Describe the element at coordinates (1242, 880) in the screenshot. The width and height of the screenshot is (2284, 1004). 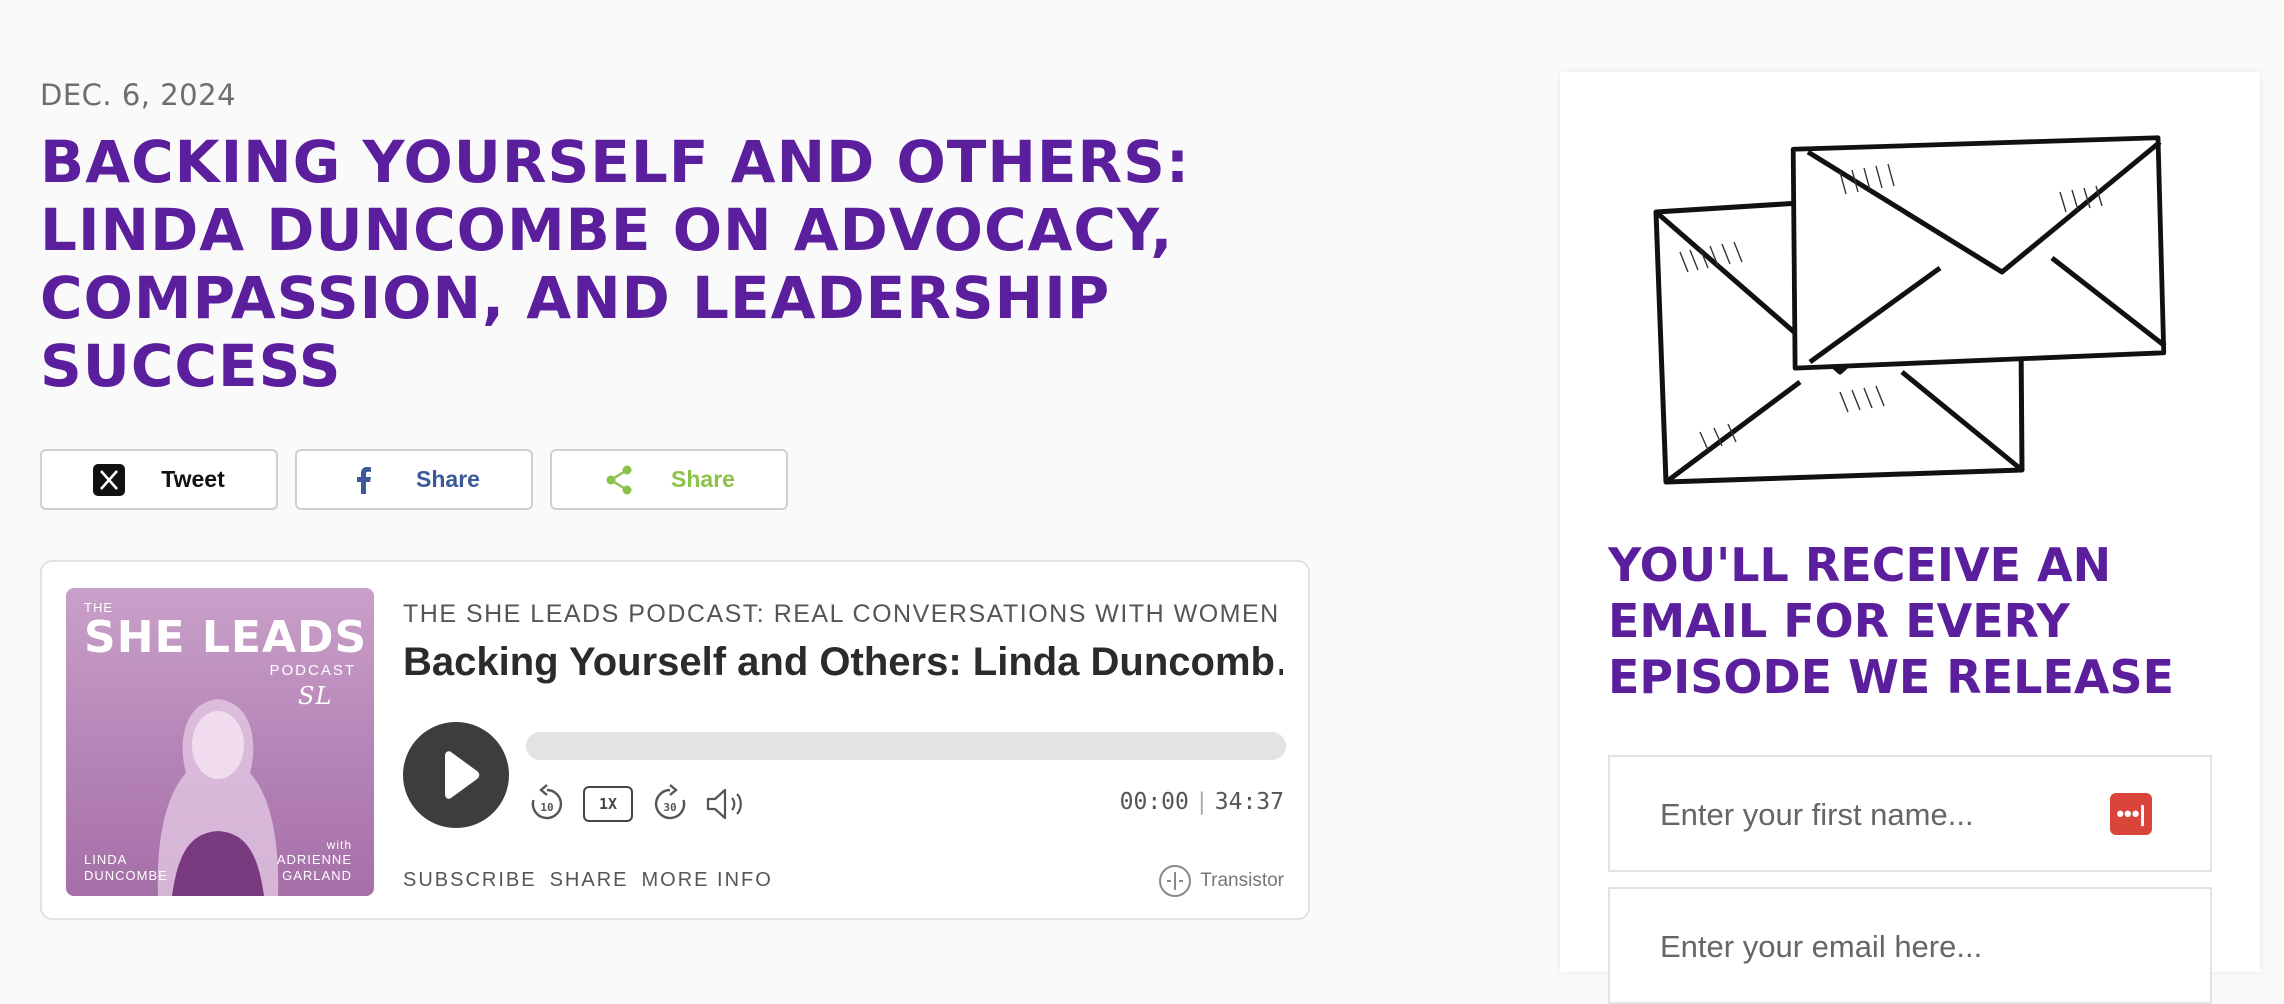
I see `transistor-label: Transistor` at that location.